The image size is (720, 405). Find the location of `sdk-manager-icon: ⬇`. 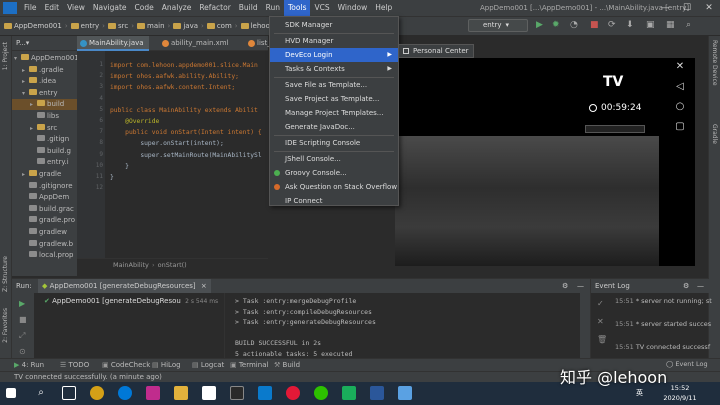

sdk-manager-icon: ⬇ is located at coordinates (630, 25).